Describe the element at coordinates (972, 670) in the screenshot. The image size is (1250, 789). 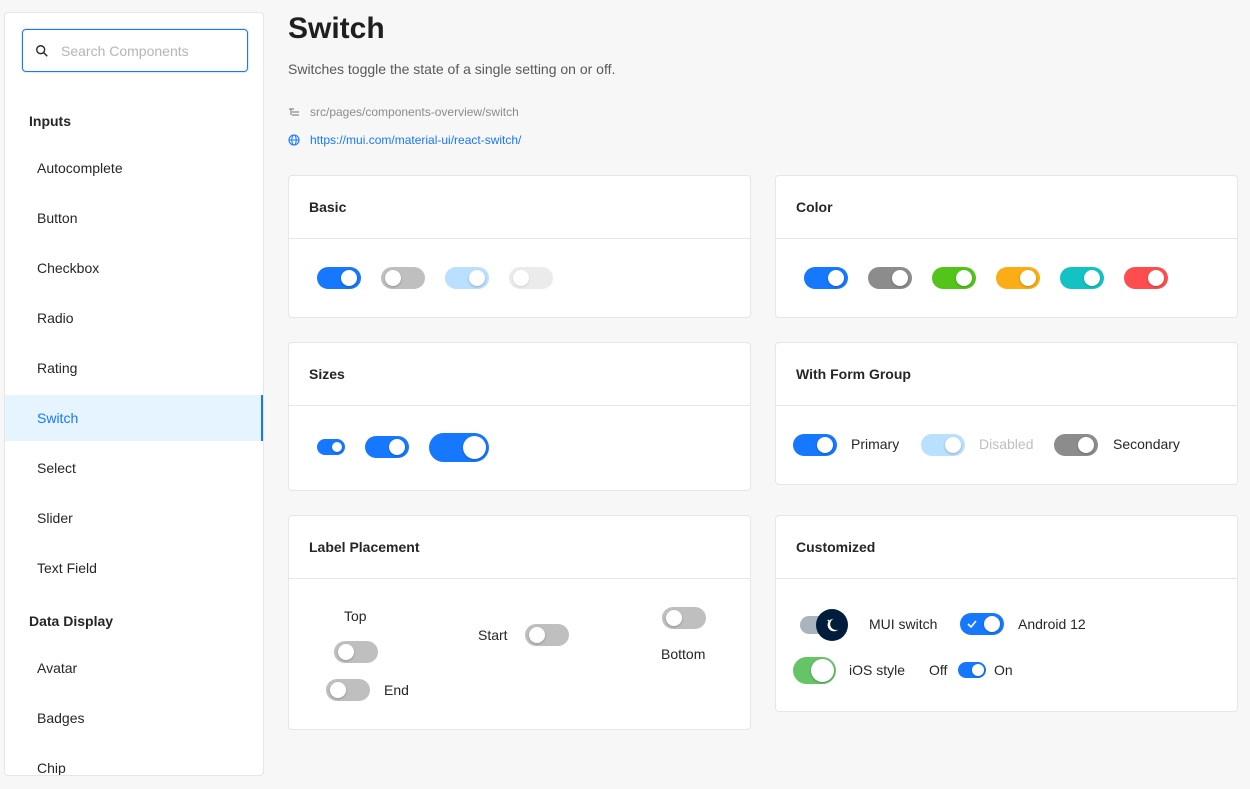
I see `switch-off-on` at that location.